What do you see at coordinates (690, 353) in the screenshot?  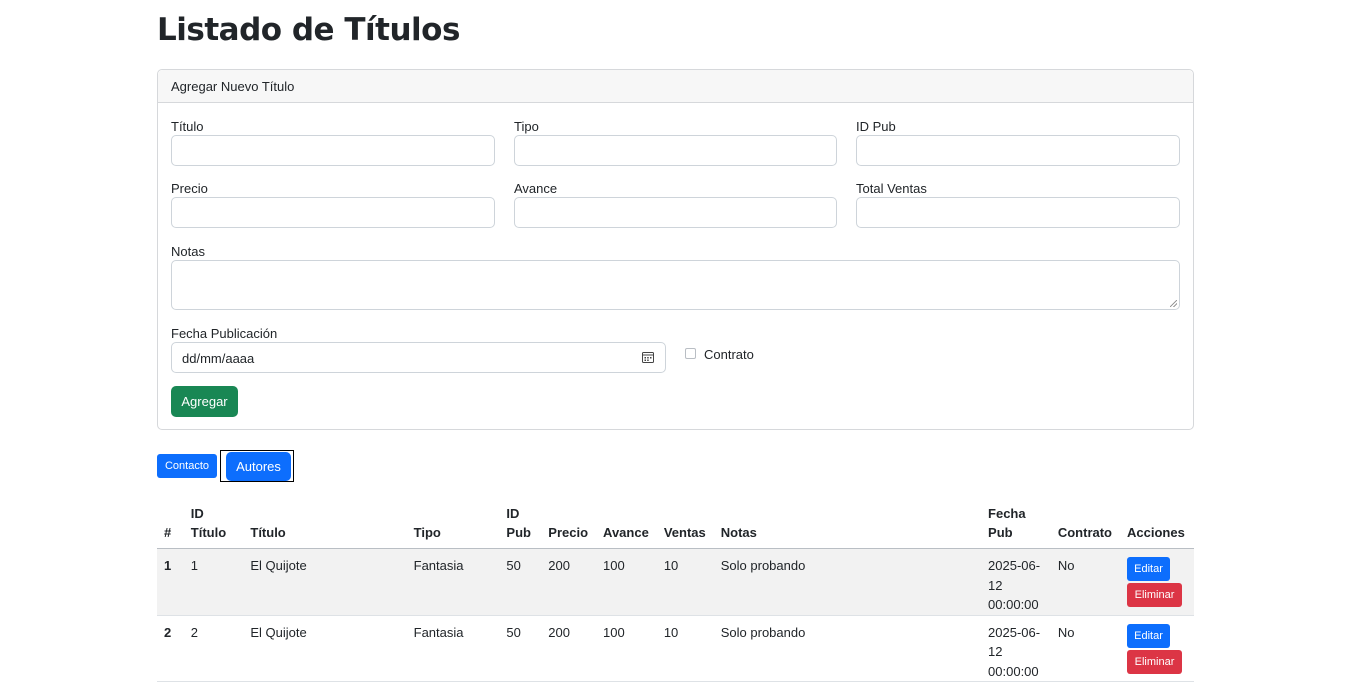 I see `contrato-checkbox` at bounding box center [690, 353].